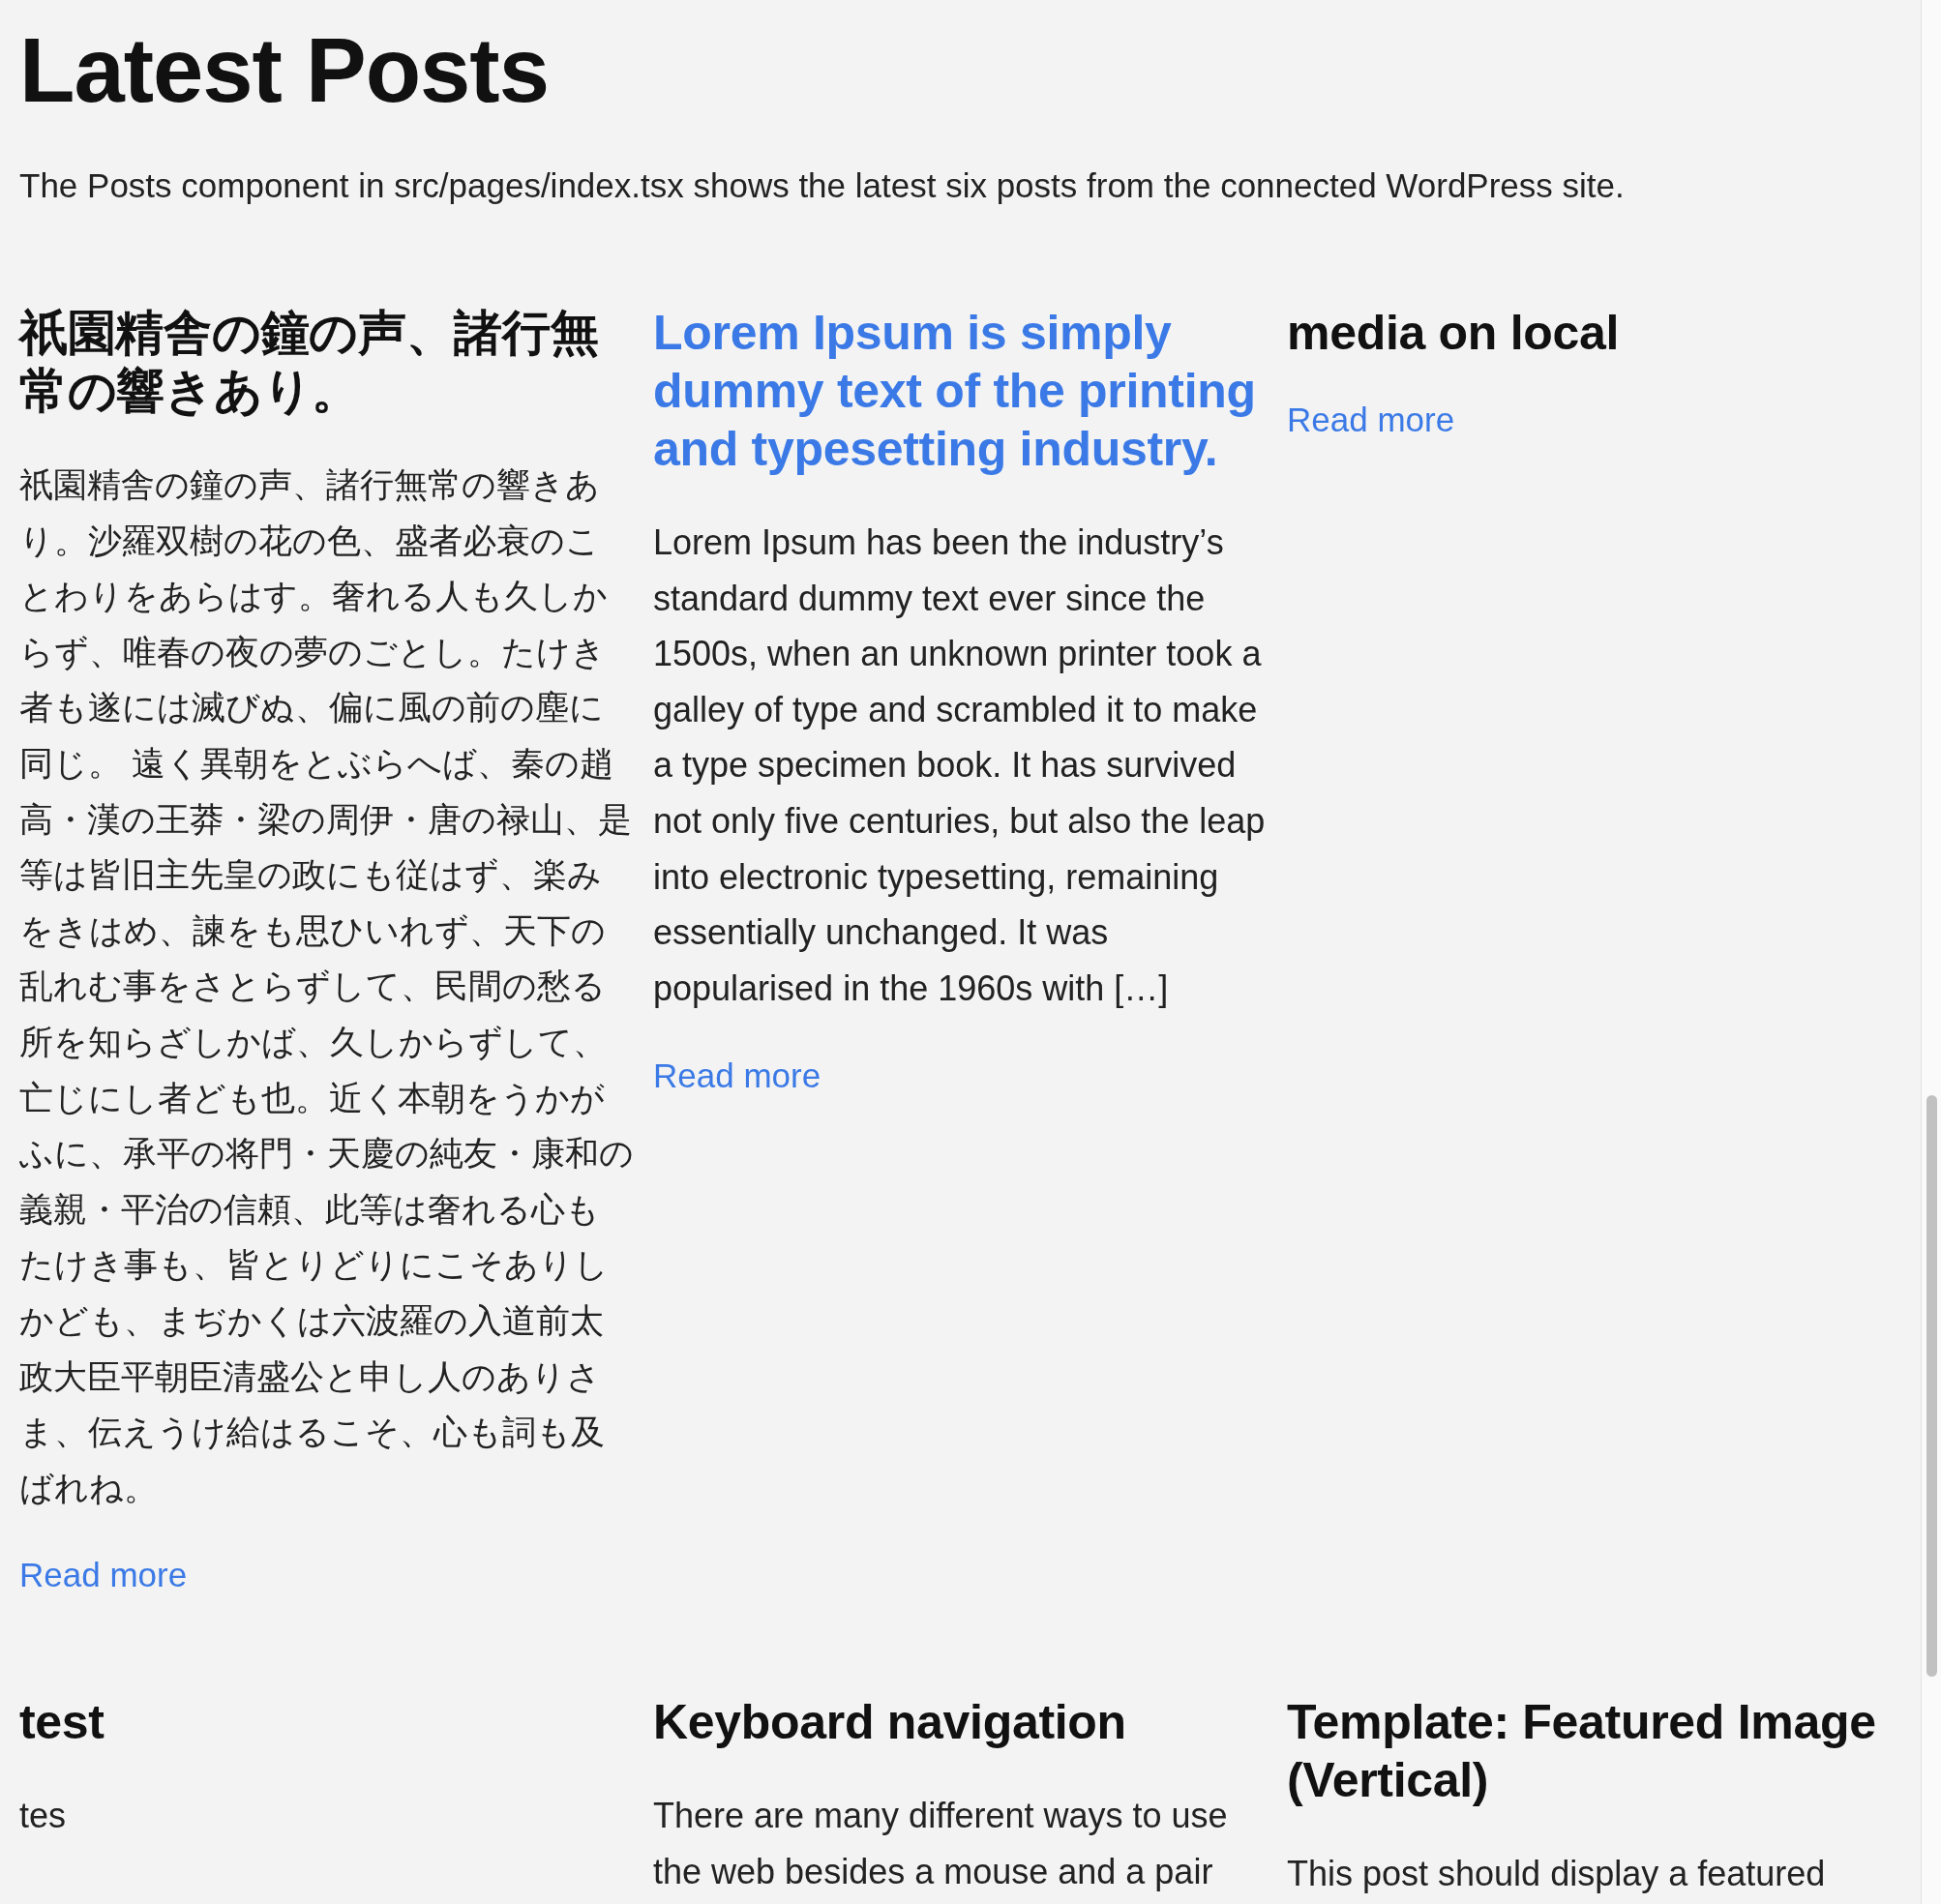 The image size is (1941, 1904). I want to click on post-excerpt: There are many different ways to use the web besides a mouse and a pair, so click(941, 1844).